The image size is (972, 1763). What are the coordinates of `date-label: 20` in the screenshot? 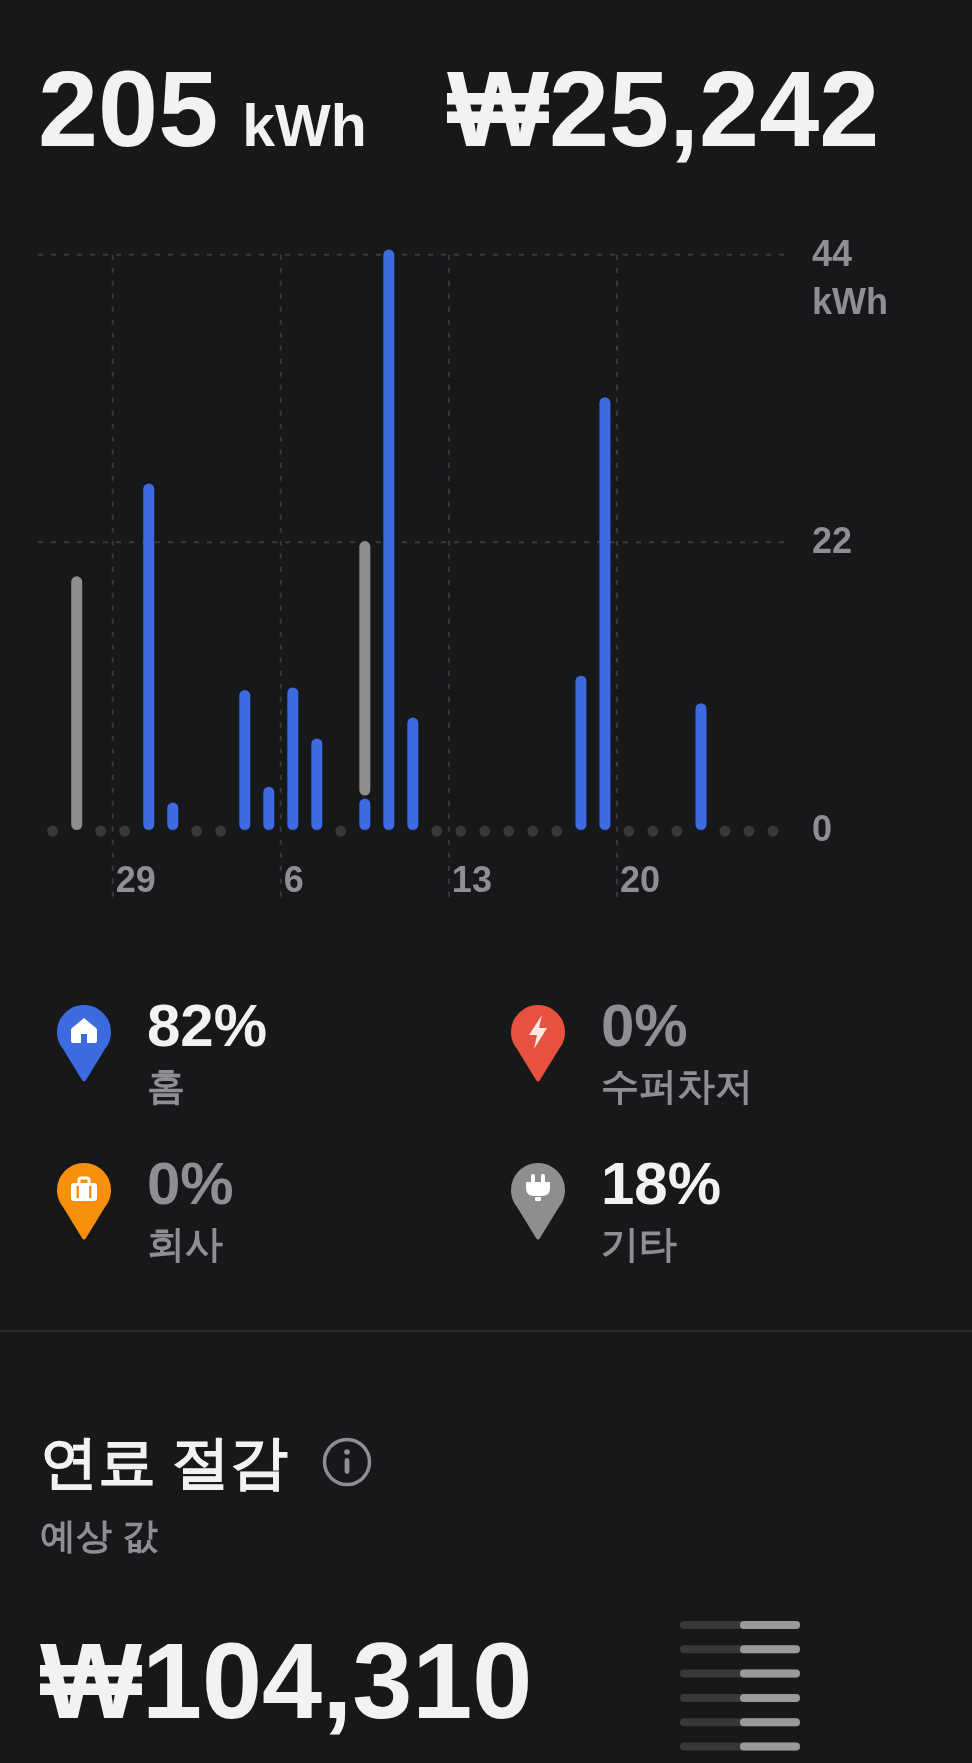 It's located at (639, 879).